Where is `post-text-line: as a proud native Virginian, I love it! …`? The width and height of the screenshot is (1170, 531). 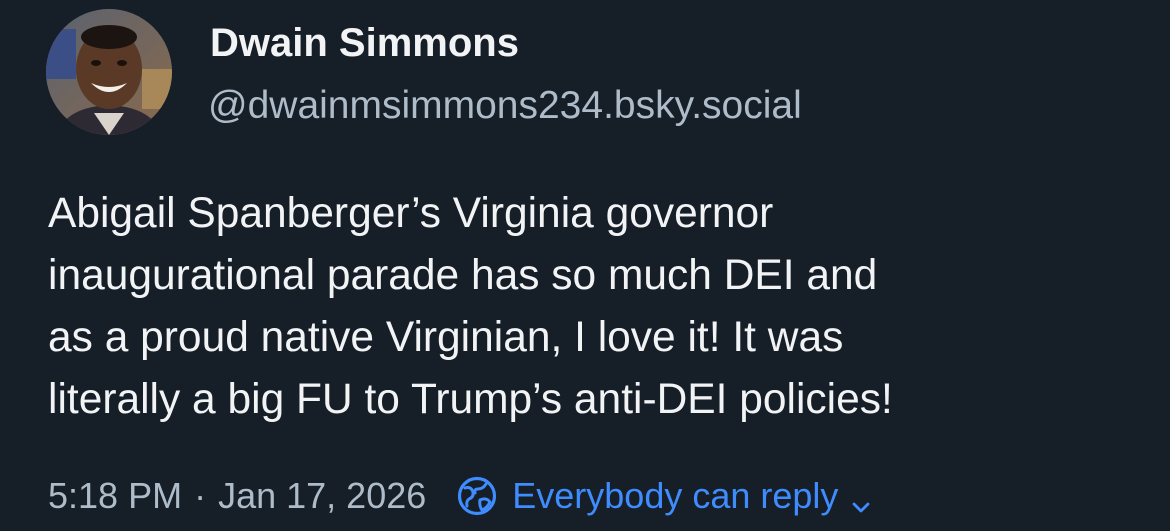
post-text-line: as a proud native Virginian, I love it! … is located at coordinates (446, 337).